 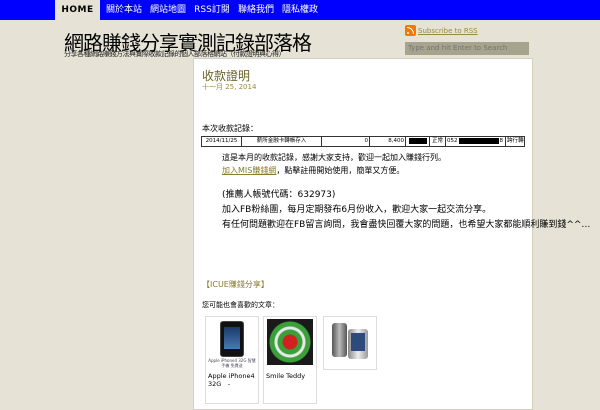 I want to click on bank-withdraw: 0, so click(x=345, y=141).